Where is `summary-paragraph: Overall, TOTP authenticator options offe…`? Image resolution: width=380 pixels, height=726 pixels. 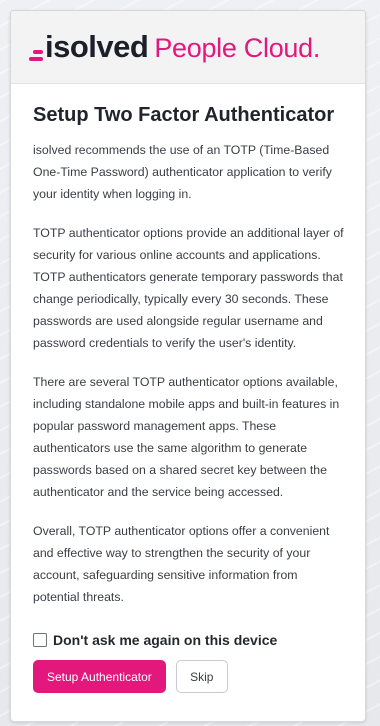
summary-paragraph: Overall, TOTP authenticator options offe… is located at coordinates (181, 564).